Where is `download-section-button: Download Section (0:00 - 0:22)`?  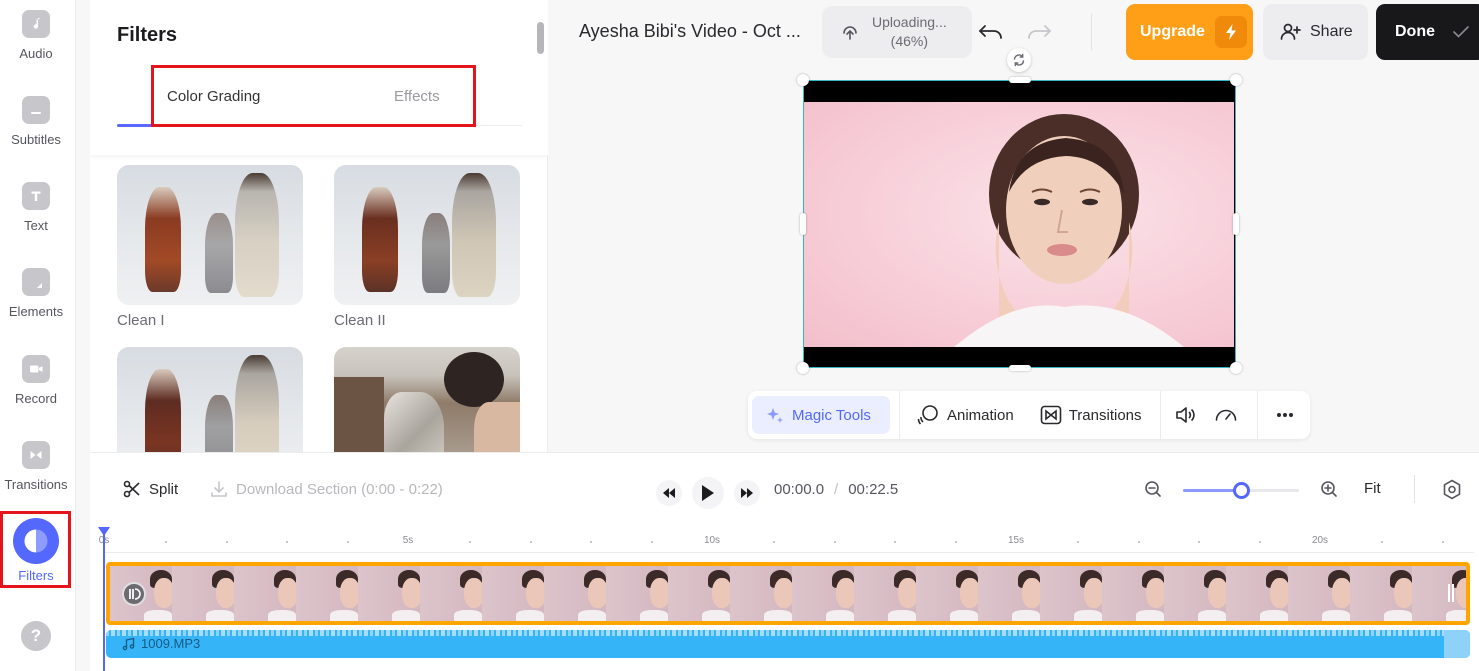 download-section-button: Download Section (0:00 - 0:22) is located at coordinates (326, 489).